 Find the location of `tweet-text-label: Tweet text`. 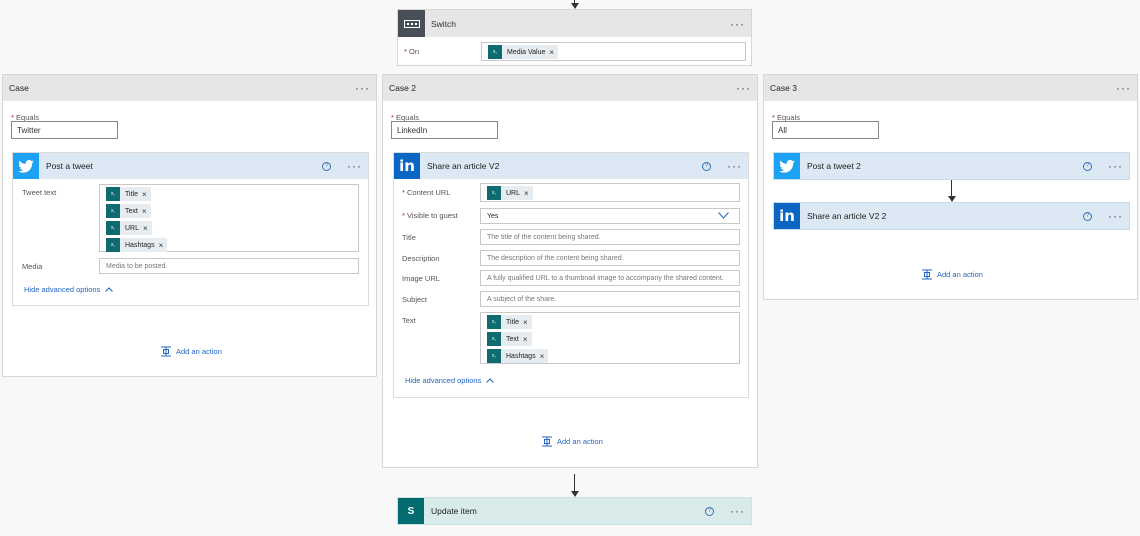

tweet-text-label: Tweet text is located at coordinates (39, 192).